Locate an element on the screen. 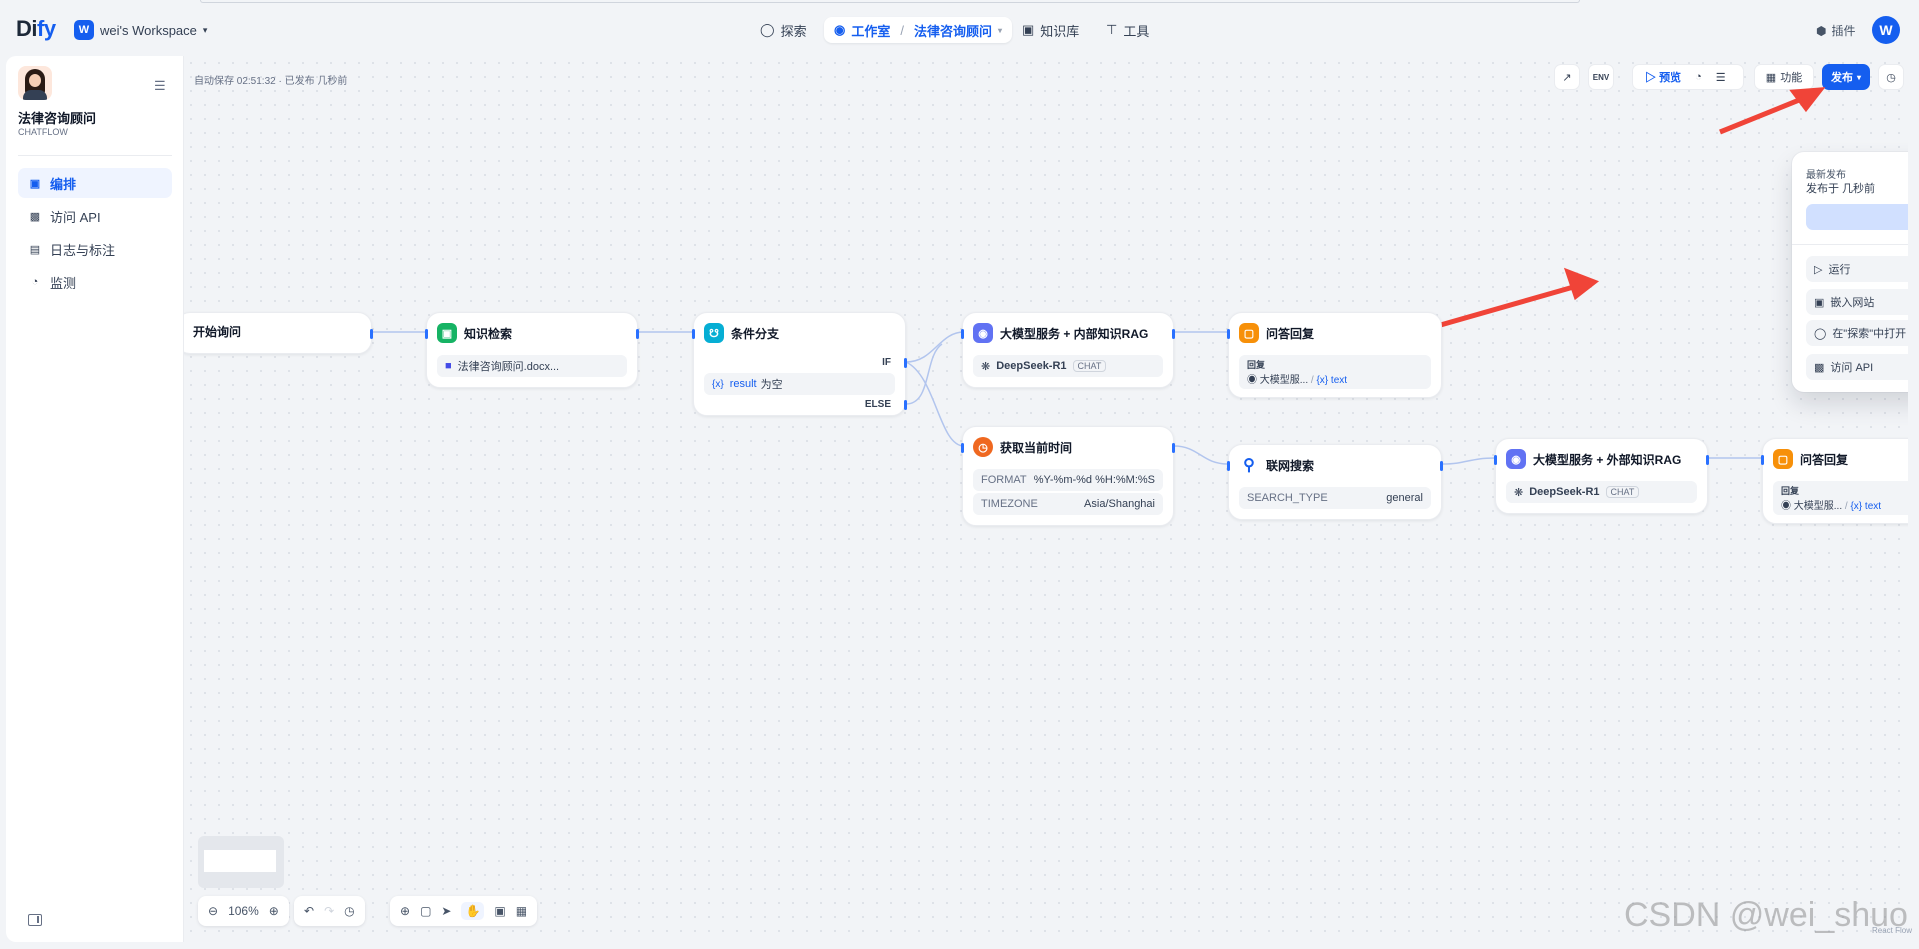 The image size is (1919, 949). menu-item-open-explore: ◯ 在"探索"中打开 ↗ is located at coordinates (1857, 333).